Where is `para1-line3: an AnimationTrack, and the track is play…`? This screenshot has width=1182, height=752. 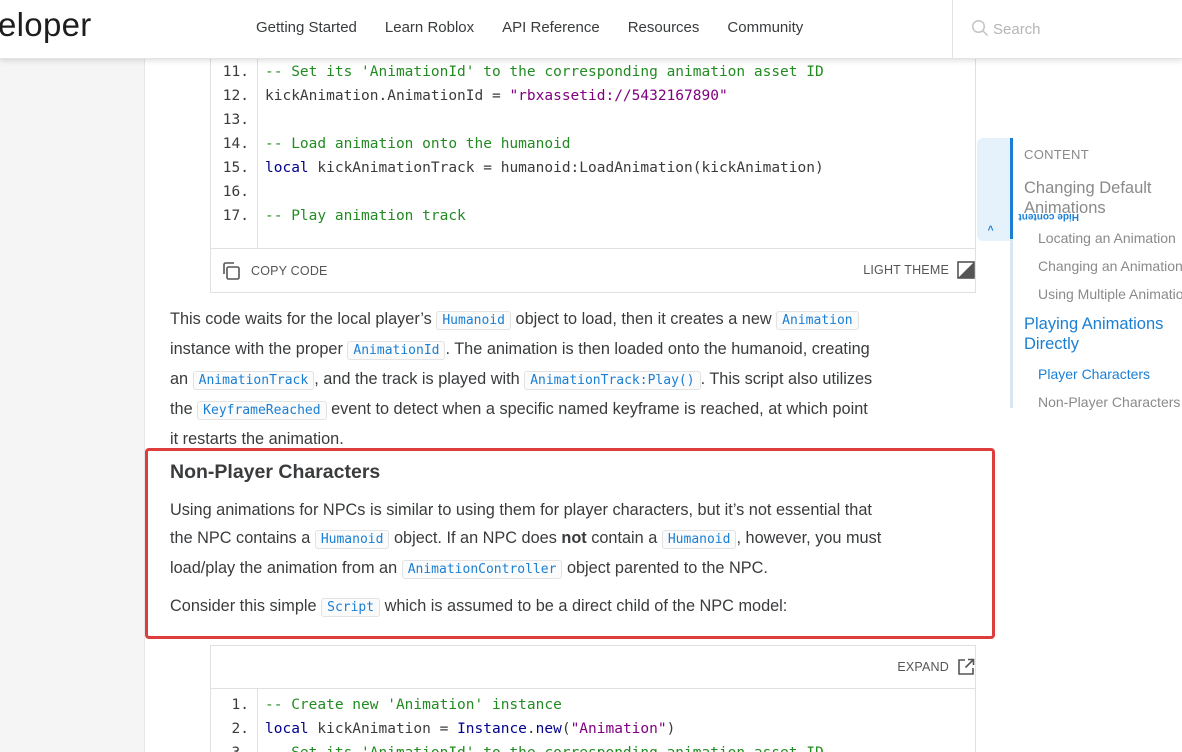
para1-line3: an AnimationTrack, and the track is play… is located at coordinates (521, 380).